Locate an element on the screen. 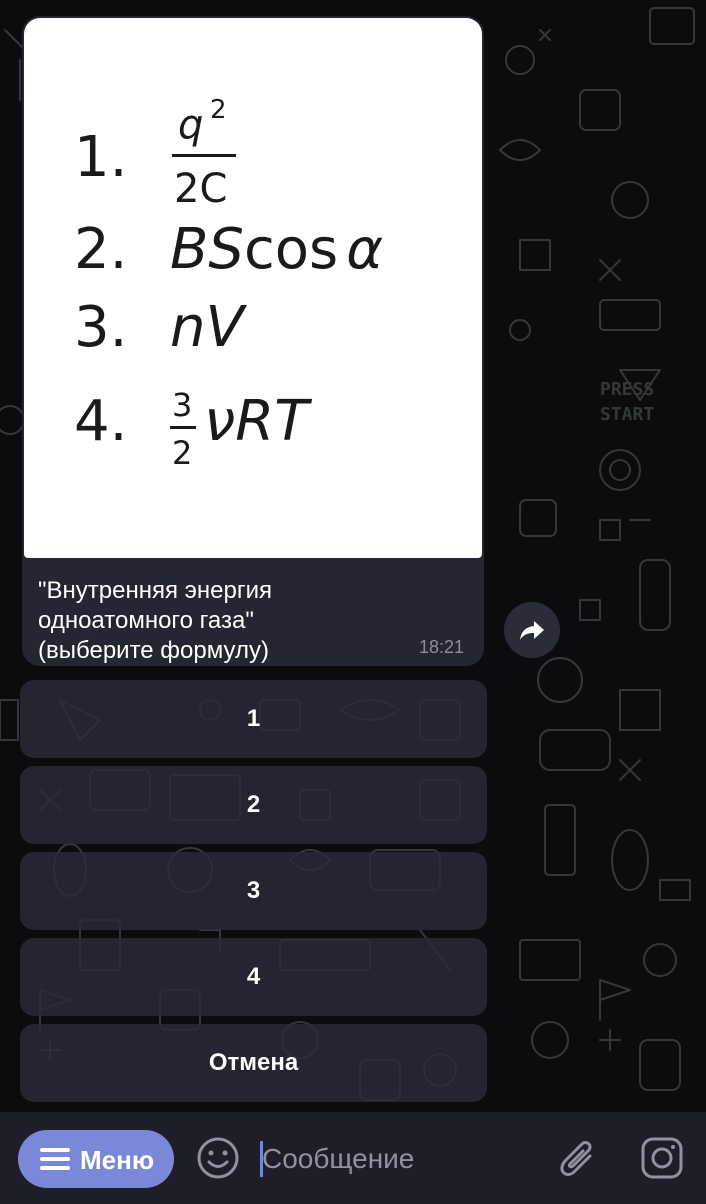 The height and width of the screenshot is (1204, 706). forward-button is located at coordinates (532, 630).